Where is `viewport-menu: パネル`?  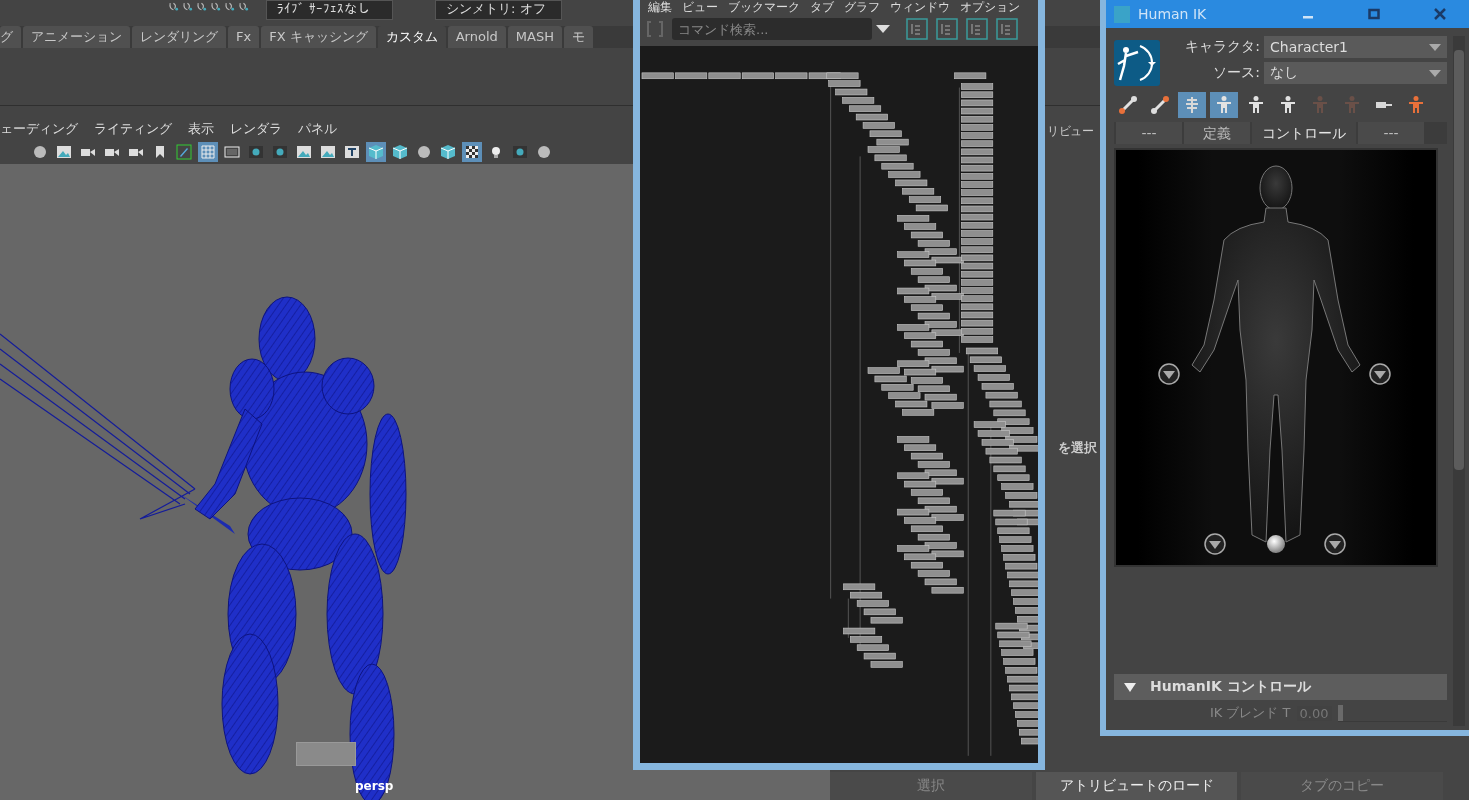
viewport-menu: パネル is located at coordinates (317, 129).